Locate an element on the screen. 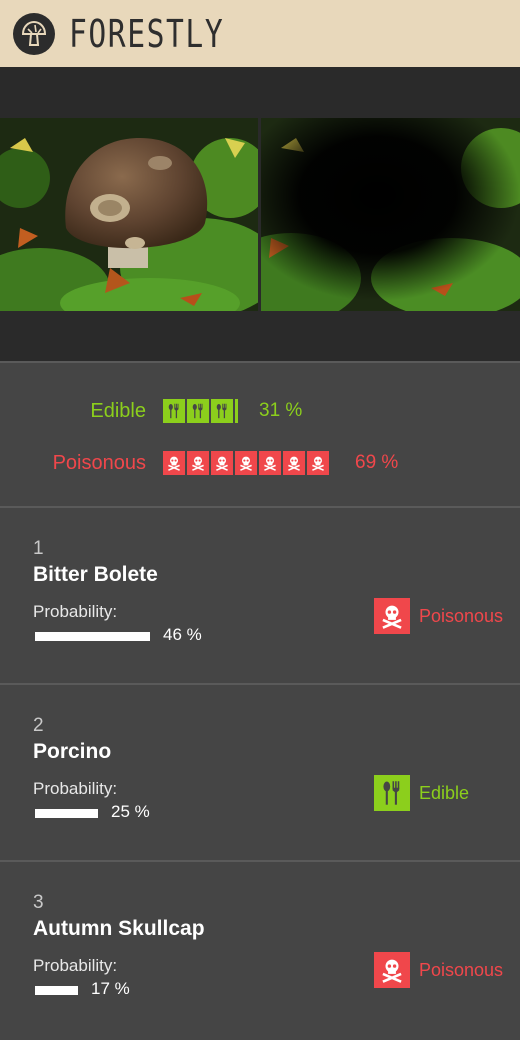 This screenshot has width=520, height=1040. probability-value: 17 % is located at coordinates (110, 988).